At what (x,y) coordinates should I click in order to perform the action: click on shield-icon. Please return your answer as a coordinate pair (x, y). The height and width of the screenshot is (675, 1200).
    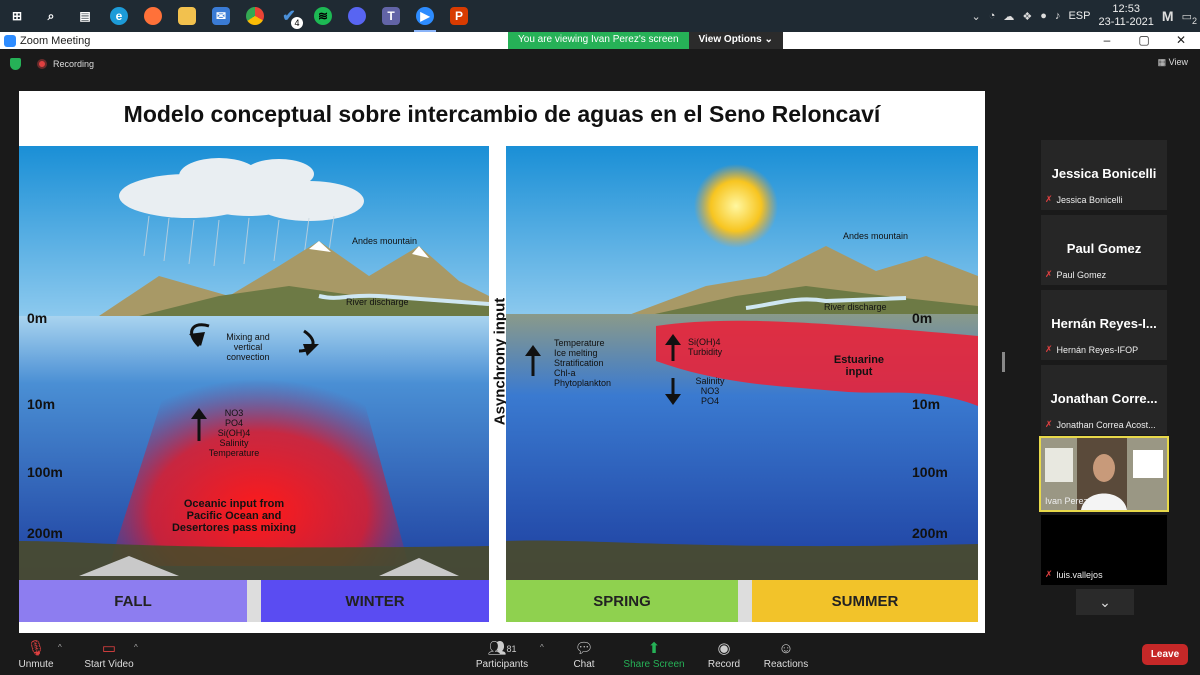
    Looking at the image, I should click on (15, 64).